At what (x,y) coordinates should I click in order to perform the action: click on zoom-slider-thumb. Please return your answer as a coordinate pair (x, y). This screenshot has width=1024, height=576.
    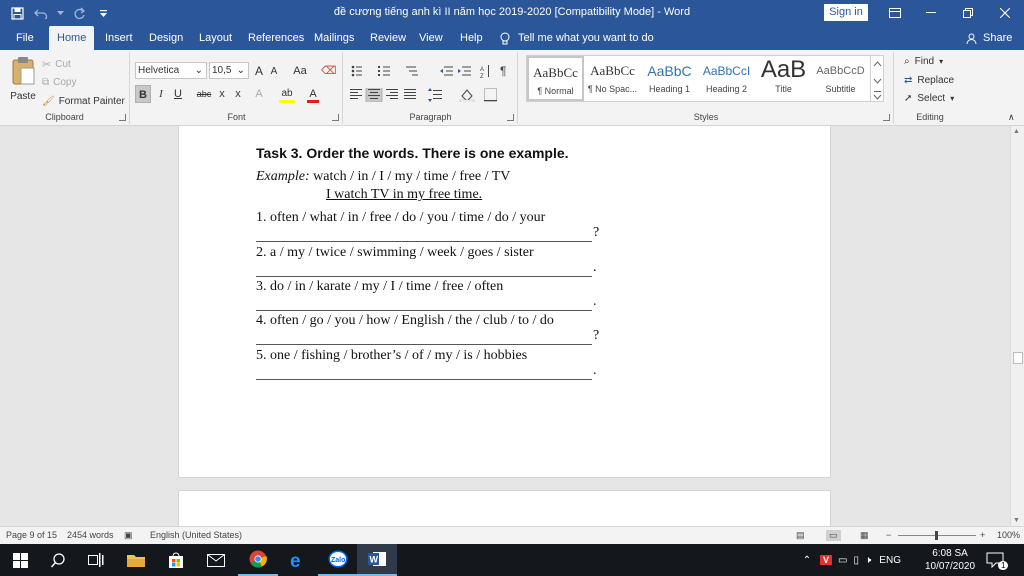
    Looking at the image, I should click on (936, 535).